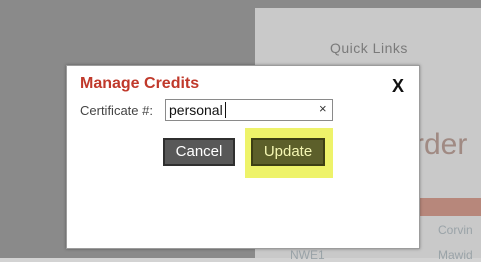  Describe the element at coordinates (441, 144) in the screenshot. I see `background-page-title: rder` at that location.